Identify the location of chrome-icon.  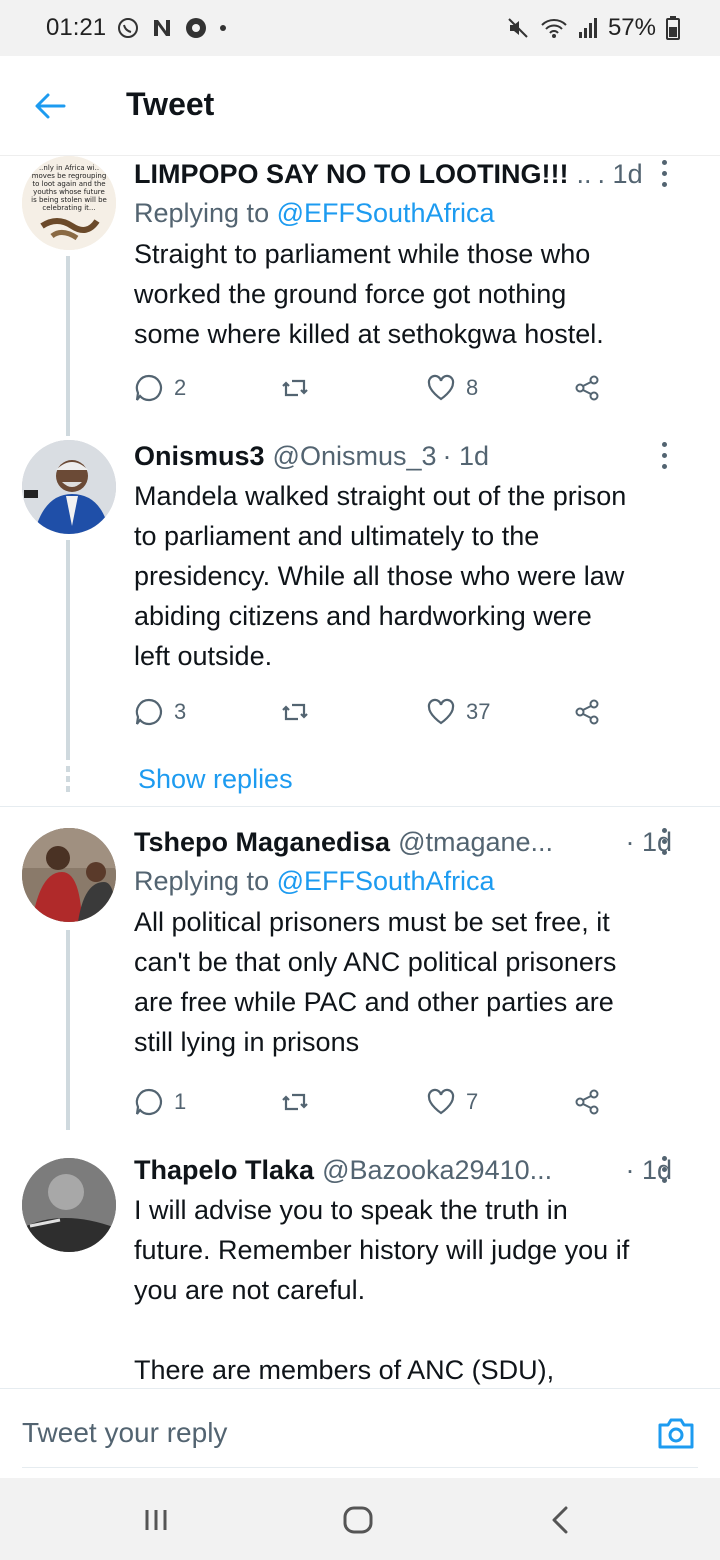
(196, 28).